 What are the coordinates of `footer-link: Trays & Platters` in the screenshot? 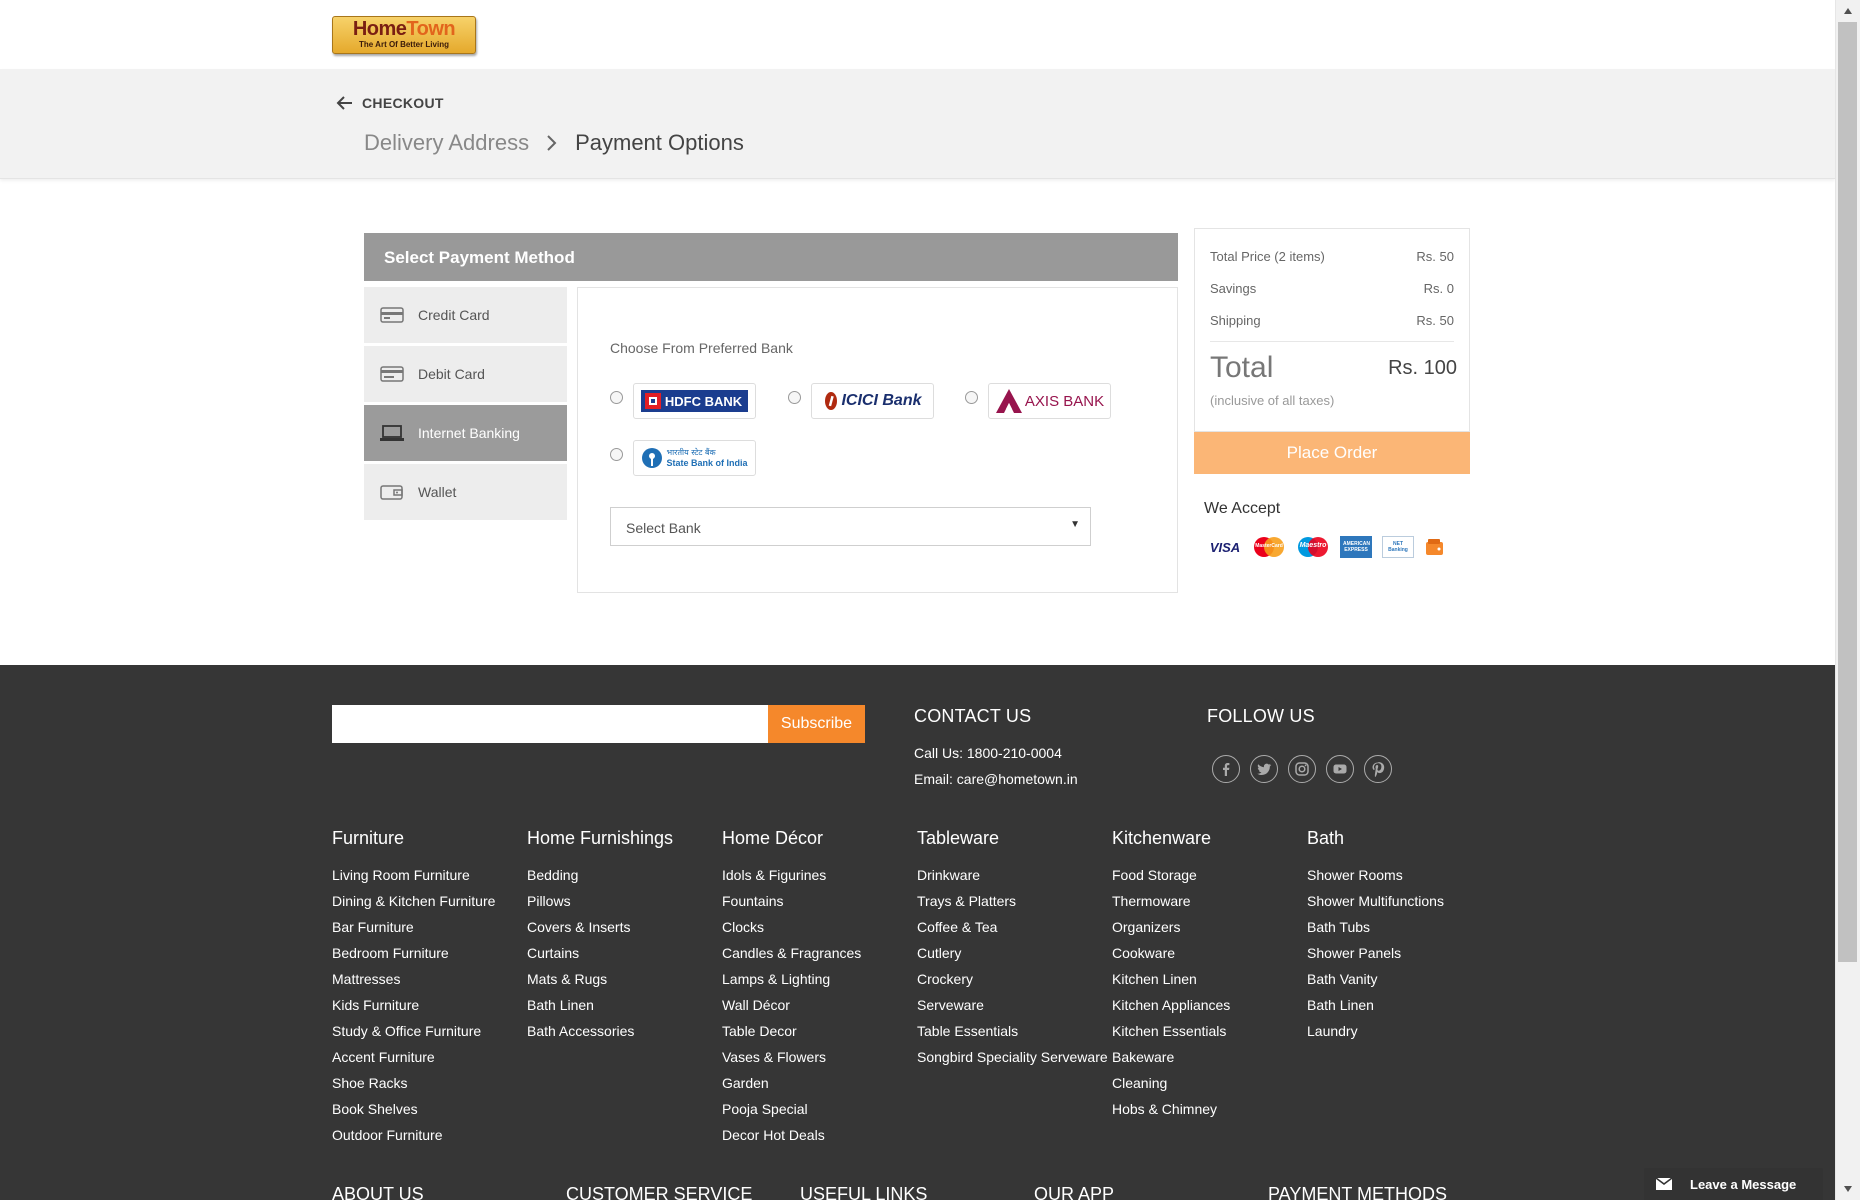 It's located at (1012, 905).